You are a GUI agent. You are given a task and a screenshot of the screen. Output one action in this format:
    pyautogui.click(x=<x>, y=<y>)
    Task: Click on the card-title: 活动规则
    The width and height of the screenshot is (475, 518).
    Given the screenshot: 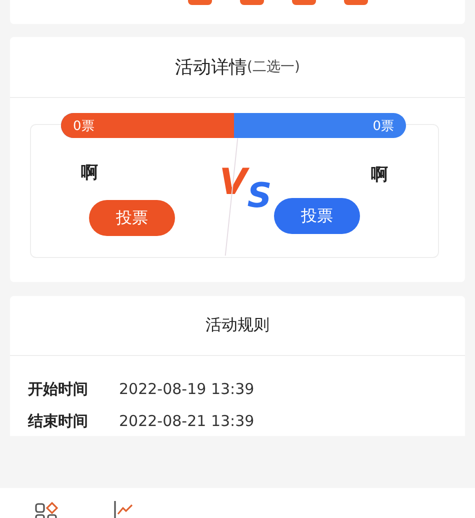 What is the action you would take?
    pyautogui.click(x=237, y=326)
    